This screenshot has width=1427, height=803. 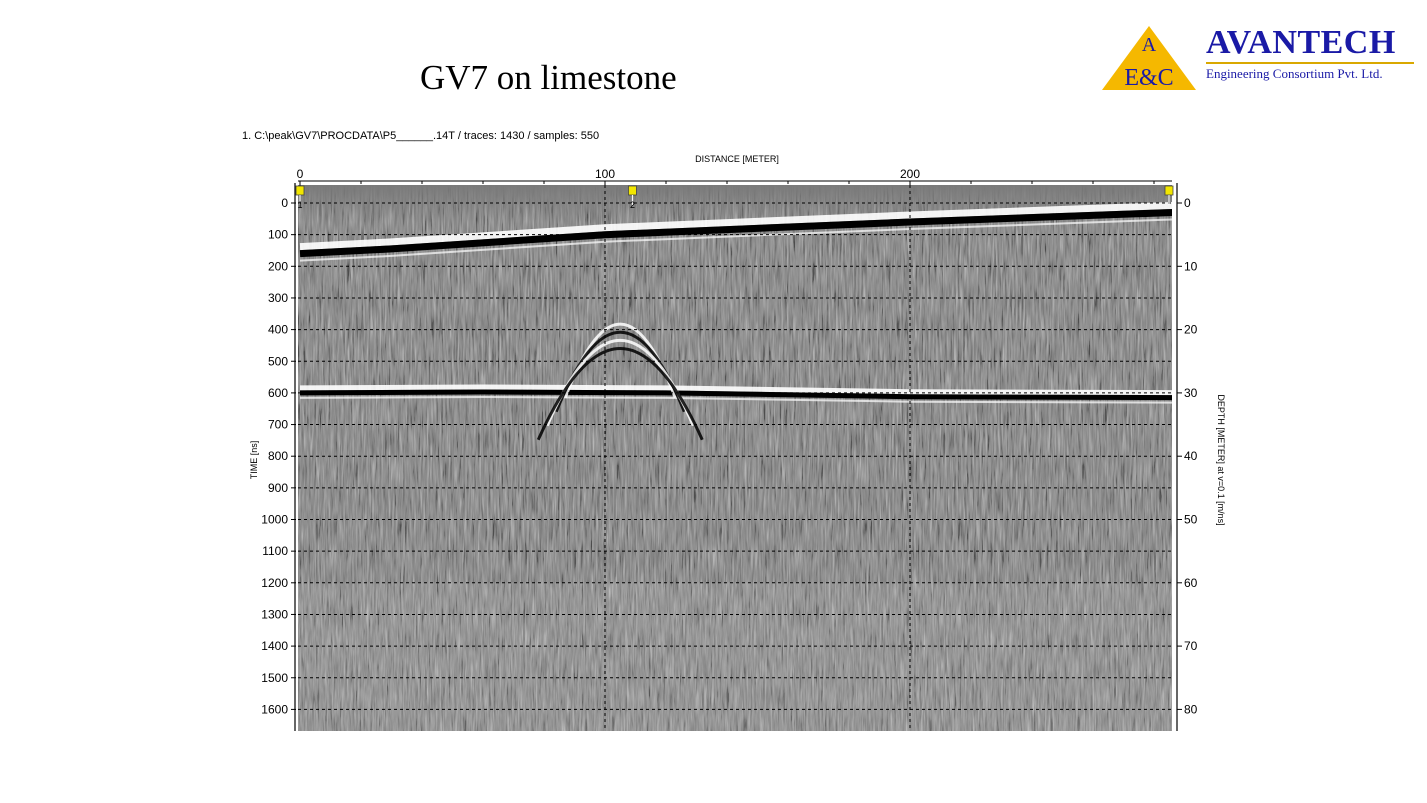 I want to click on depth-tick-label: 70, so click(x=1191, y=646).